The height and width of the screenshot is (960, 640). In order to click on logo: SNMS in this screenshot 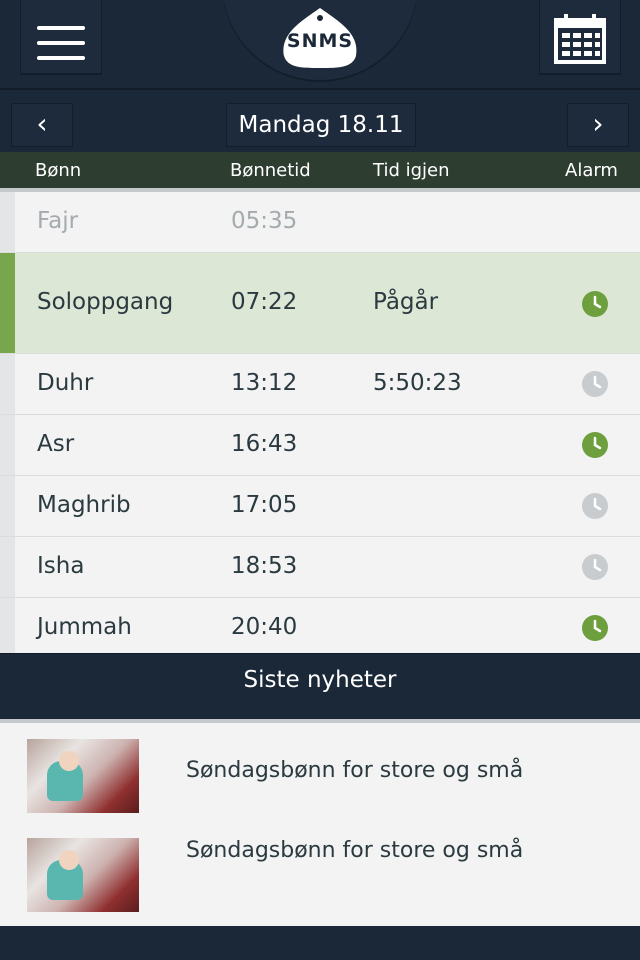, I will do `click(320, 40)`.